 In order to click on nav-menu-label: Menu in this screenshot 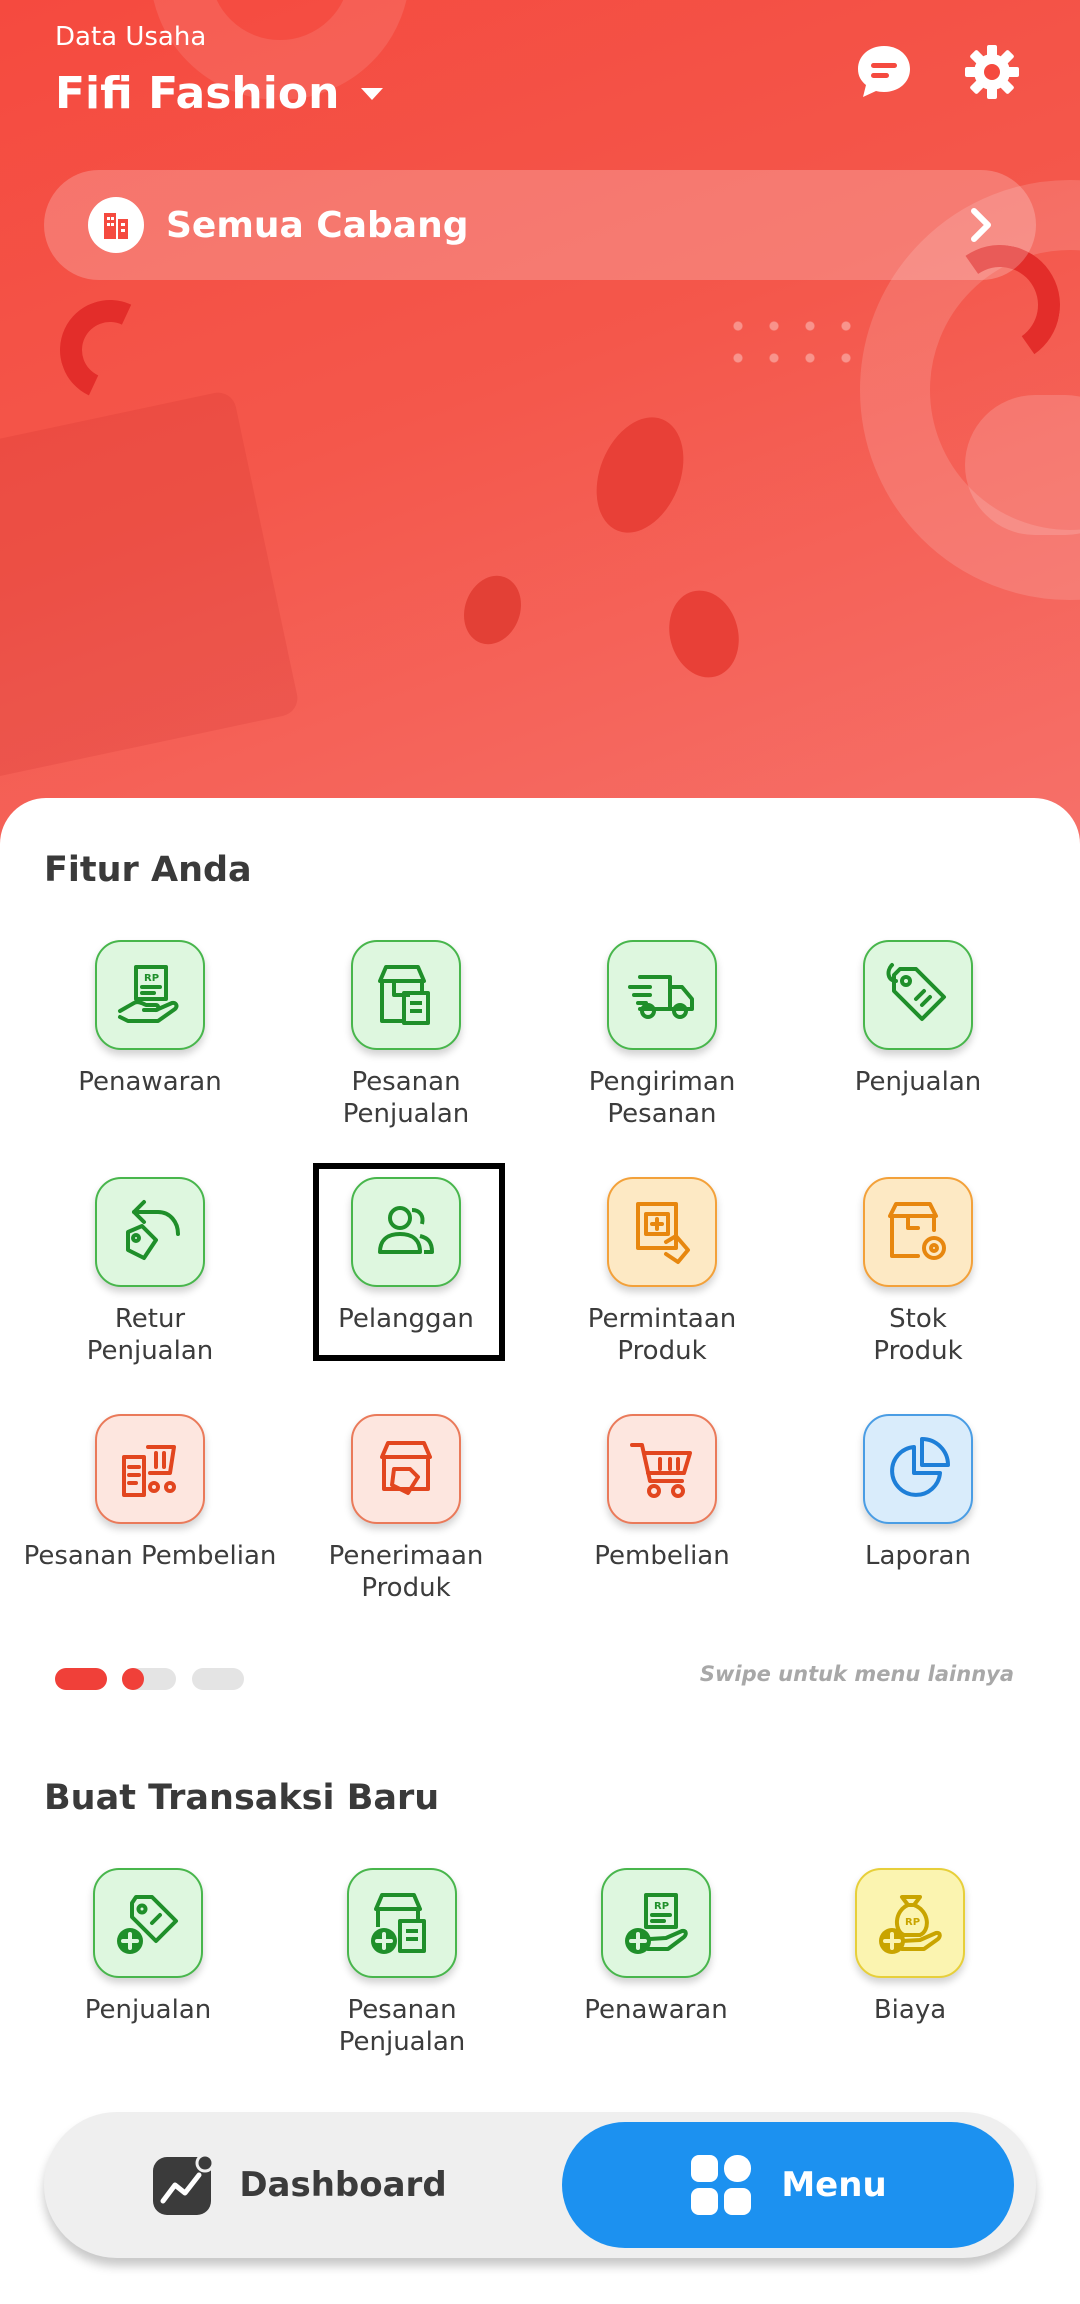, I will do `click(834, 2185)`.